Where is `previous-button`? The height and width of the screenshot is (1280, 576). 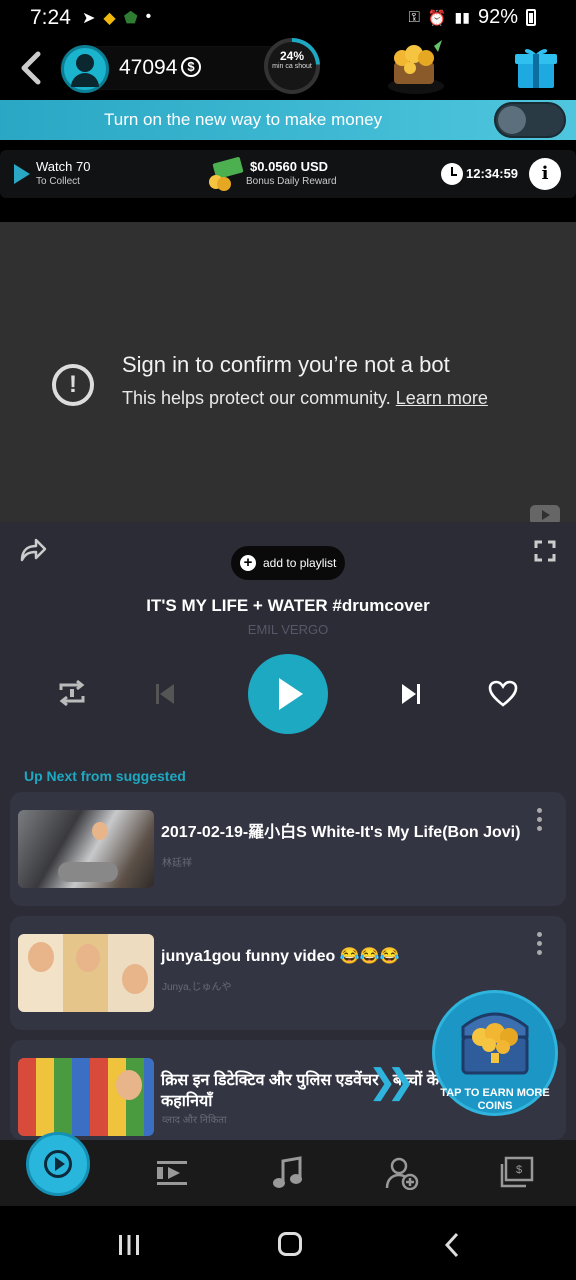
previous-button is located at coordinates (165, 694).